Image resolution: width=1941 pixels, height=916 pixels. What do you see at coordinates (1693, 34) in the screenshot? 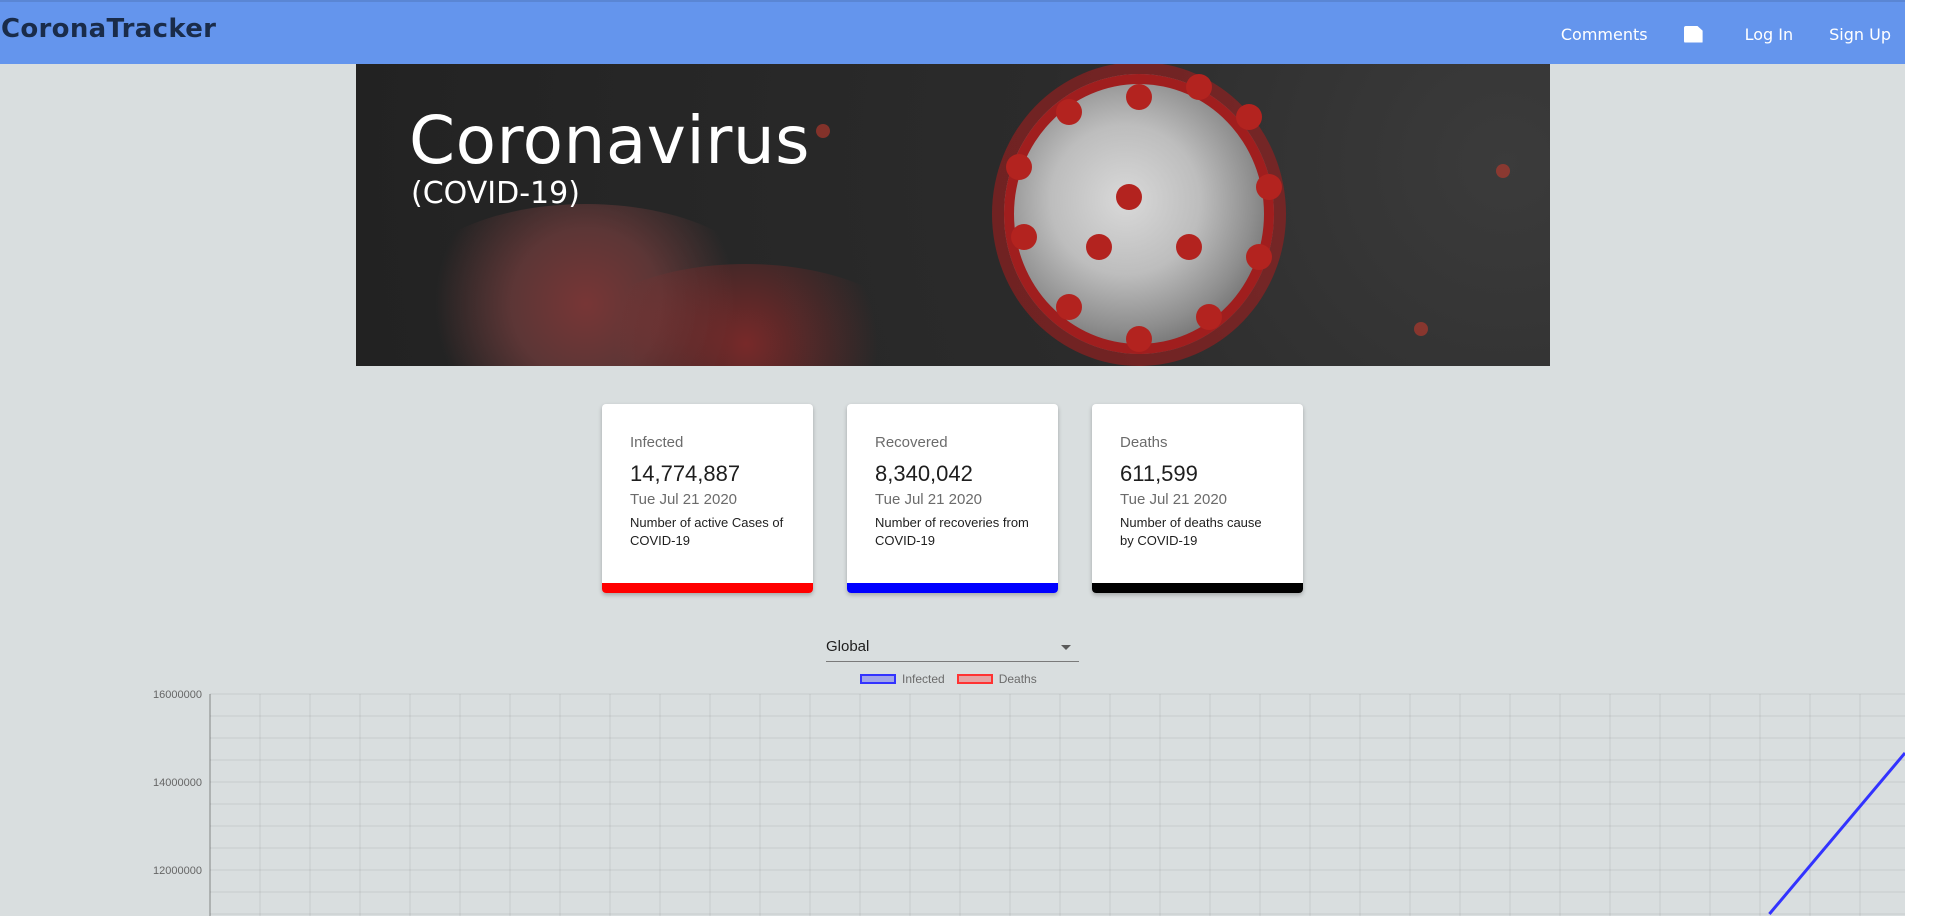
I see `bookmark-icon` at bounding box center [1693, 34].